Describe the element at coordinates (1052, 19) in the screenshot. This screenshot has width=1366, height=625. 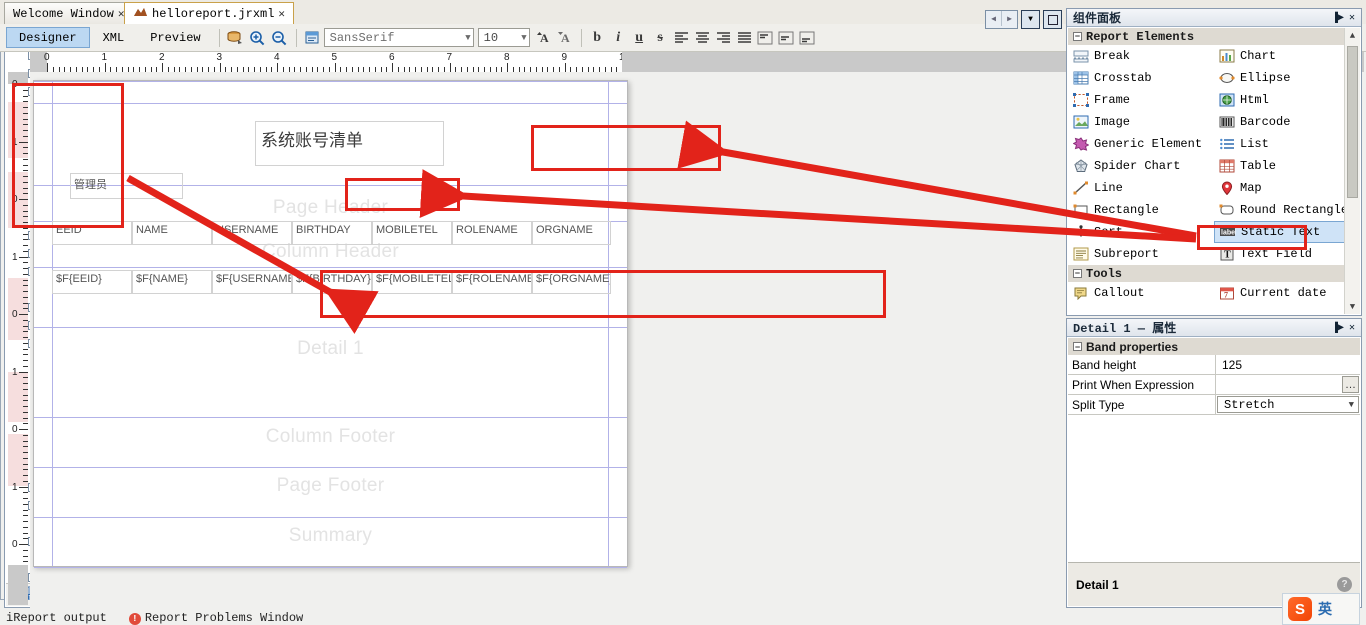
I see `maximize-icon` at that location.